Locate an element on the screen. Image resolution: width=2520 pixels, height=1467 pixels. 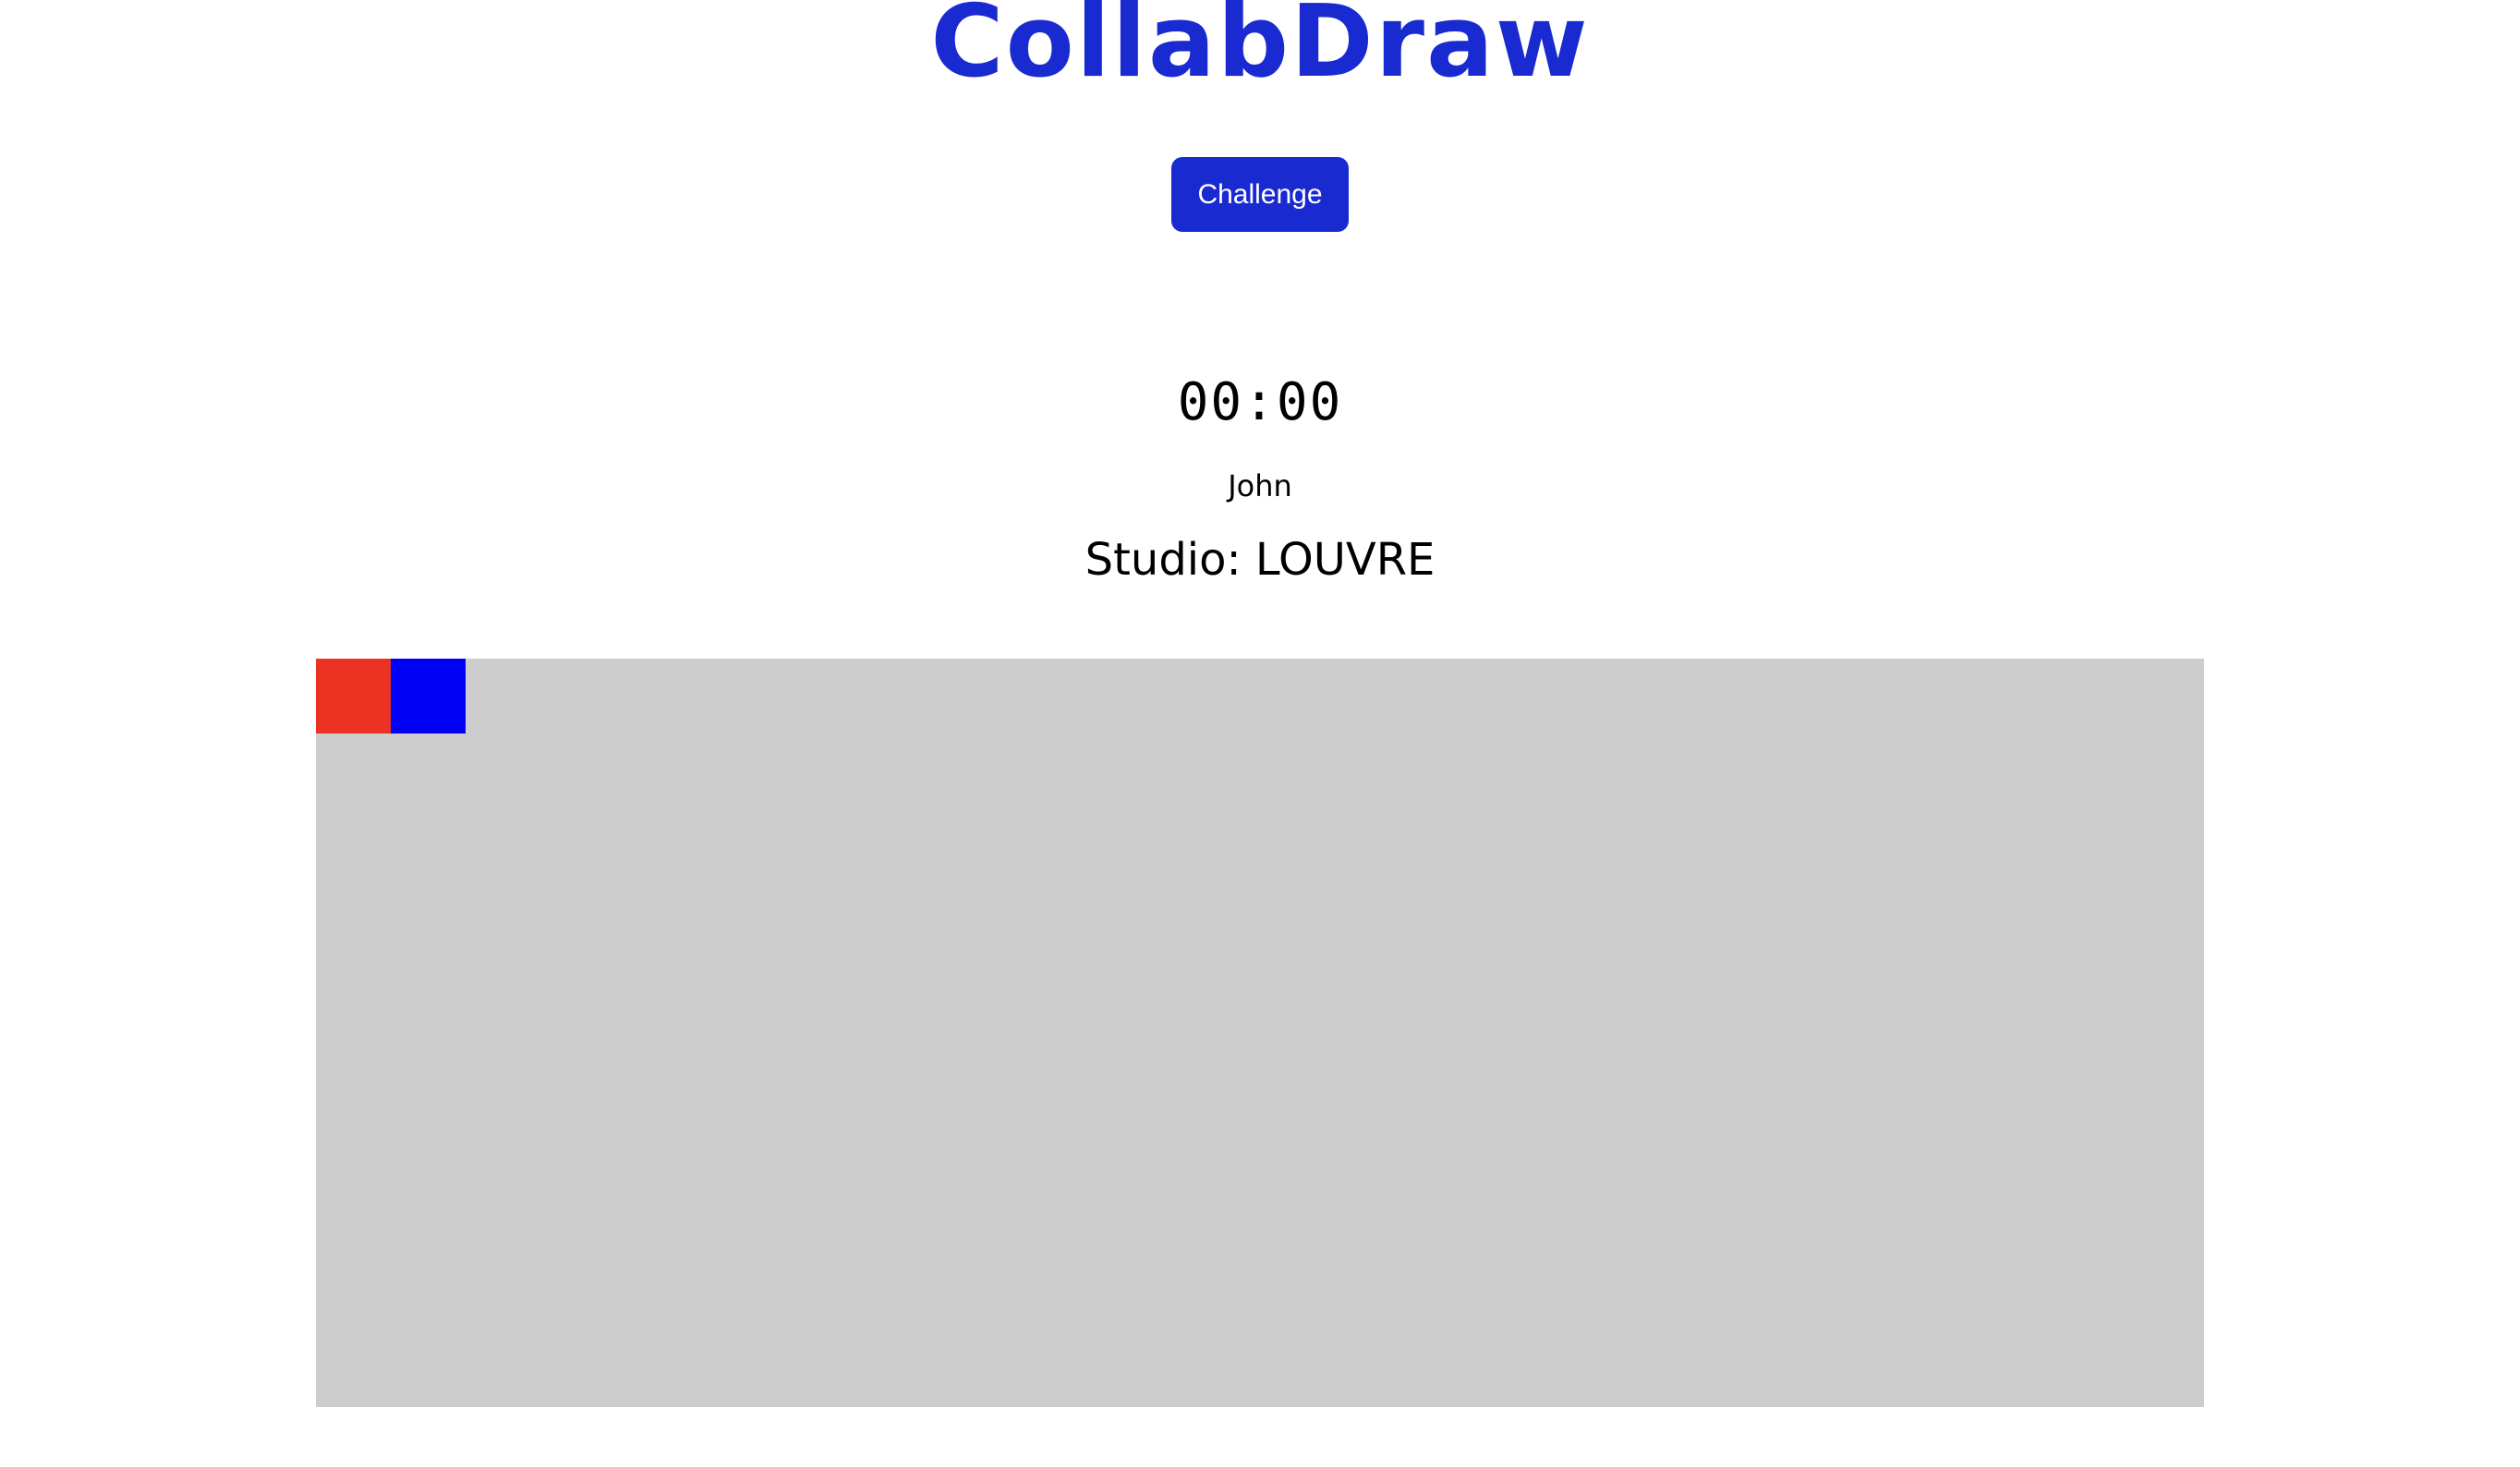
player-name: John is located at coordinates (1260, 485).